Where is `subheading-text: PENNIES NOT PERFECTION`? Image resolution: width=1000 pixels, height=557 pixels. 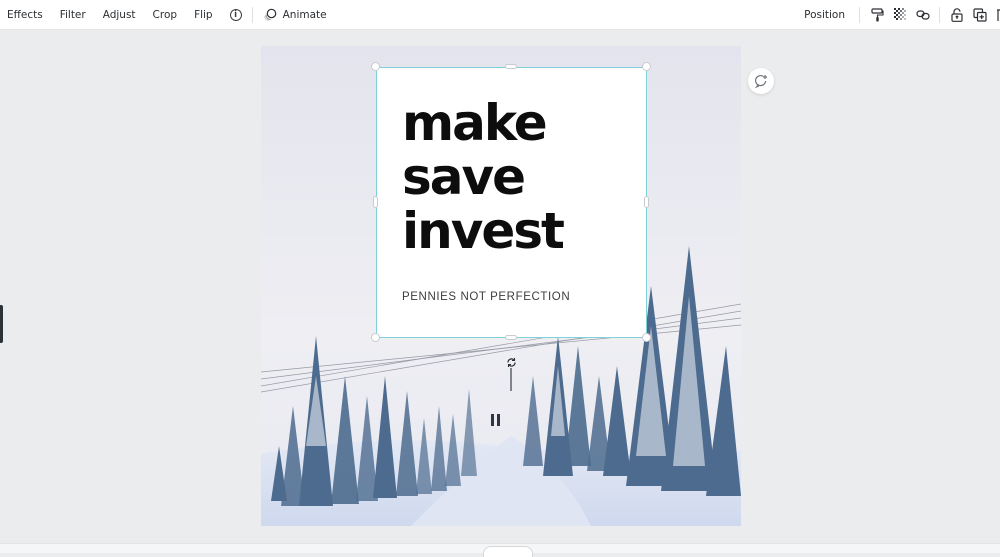
subheading-text: PENNIES NOT PERFECTION is located at coordinates (486, 297).